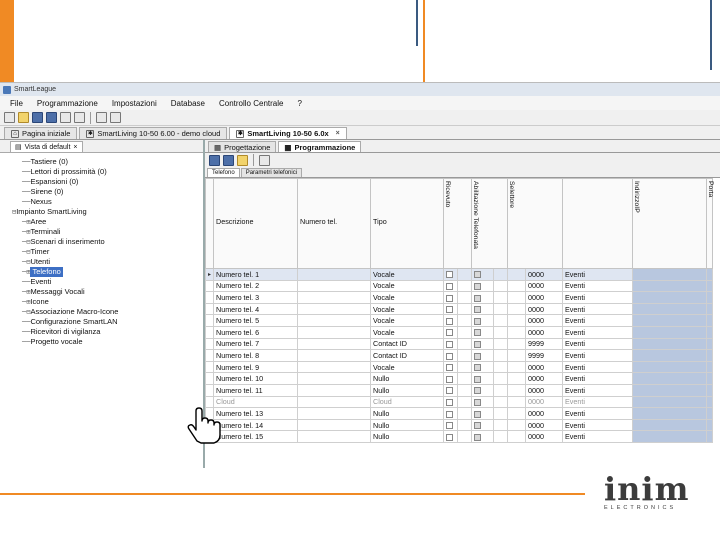 This screenshot has height=540, width=720. I want to click on menu-controllo-centrale: Controllo Centrale, so click(251, 103).